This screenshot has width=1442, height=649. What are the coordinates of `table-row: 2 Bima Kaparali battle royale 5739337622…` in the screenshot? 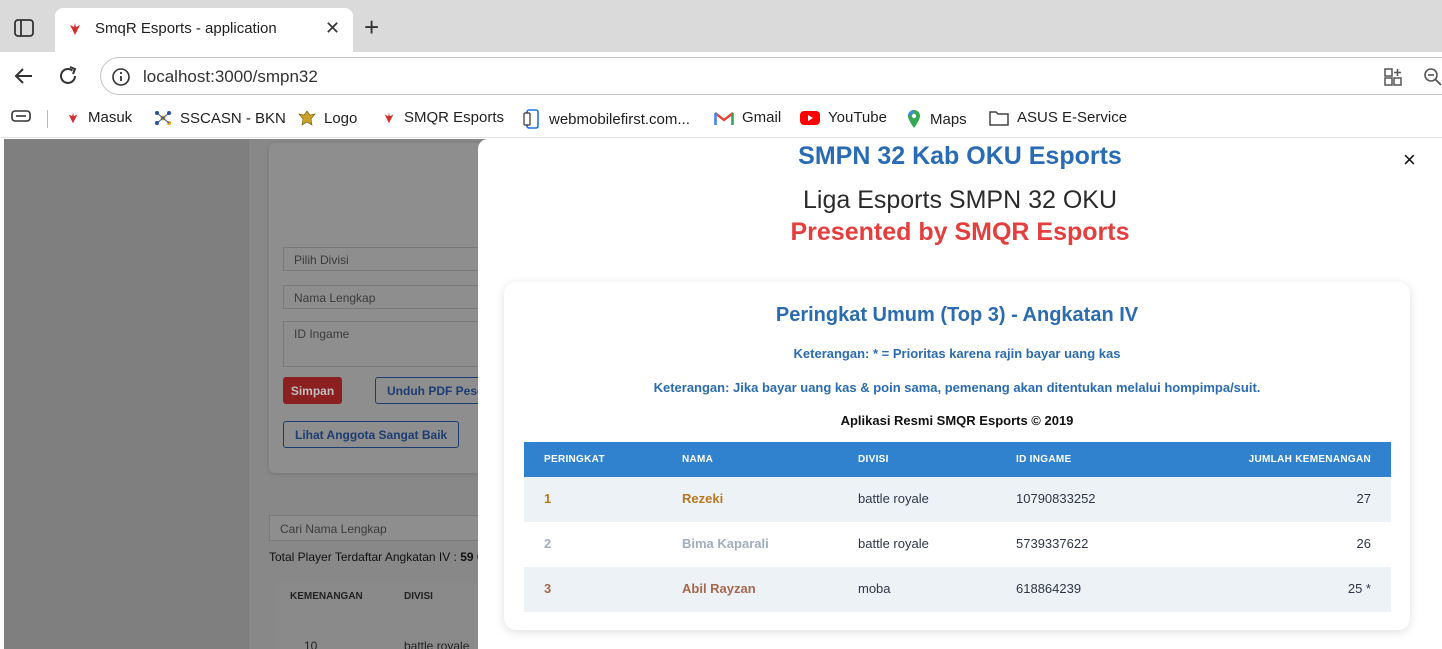 It's located at (957, 544).